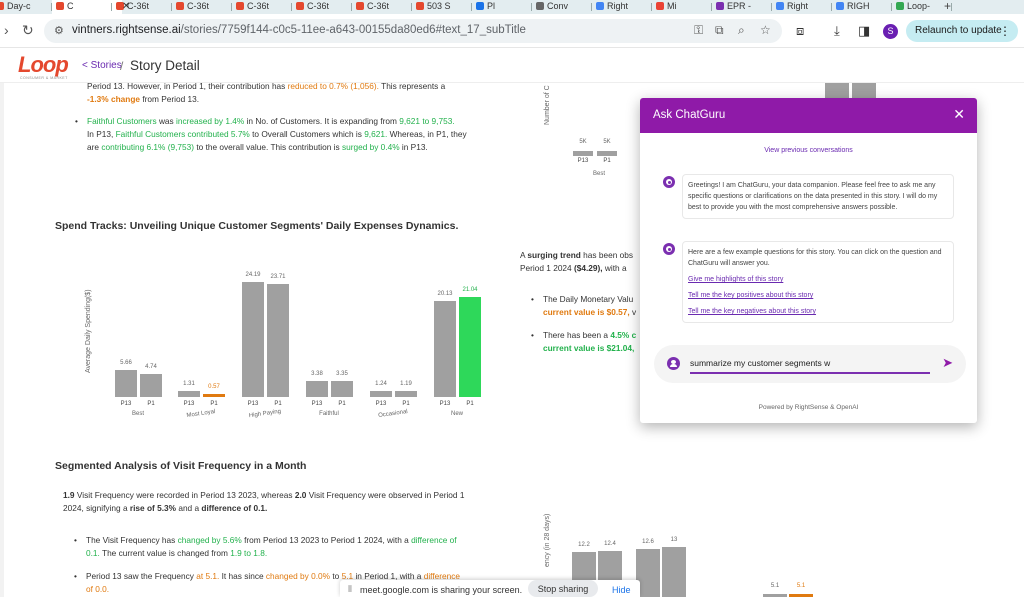 The image size is (1024, 597). Describe the element at coordinates (298, 576) in the screenshot. I see `text-span: changed by 0.0%` at that location.